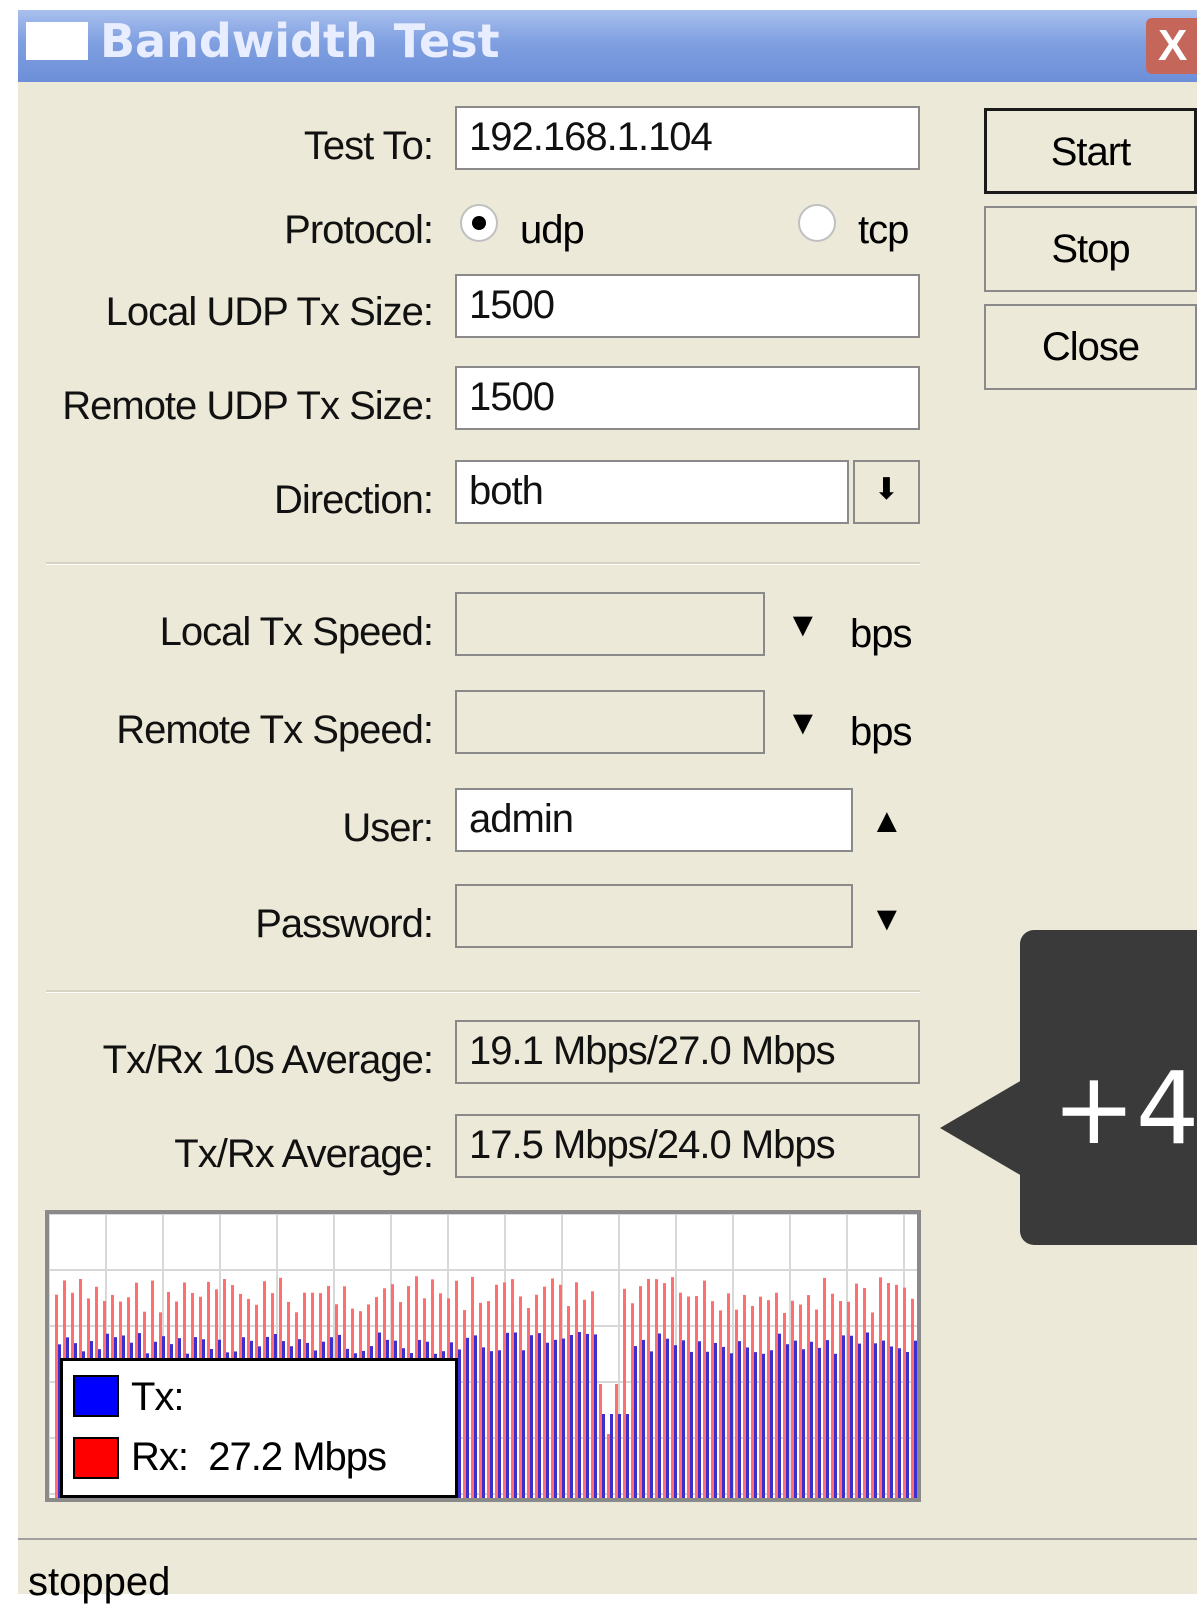  What do you see at coordinates (607, 1571) in the screenshot?
I see `status-bar: stopped` at bounding box center [607, 1571].